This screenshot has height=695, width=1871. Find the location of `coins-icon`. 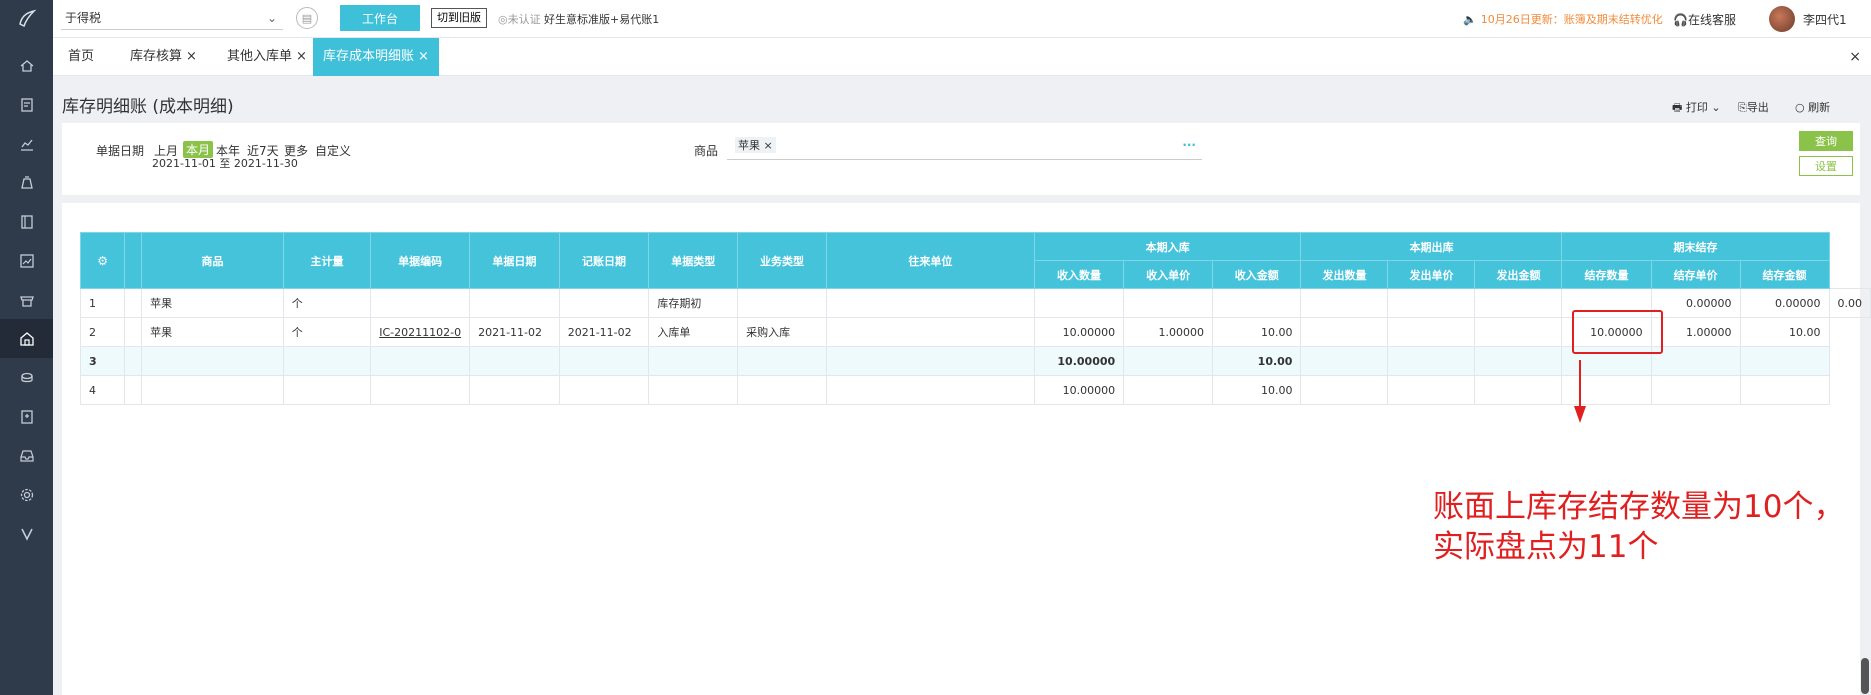

coins-icon is located at coordinates (26, 377).